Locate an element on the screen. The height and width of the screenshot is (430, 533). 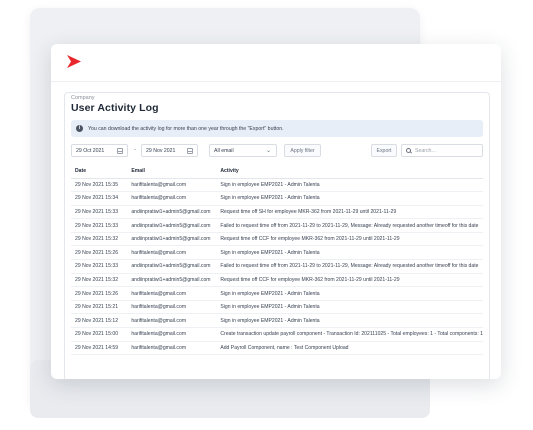
row-date: 29 Nov 2021 15:00 is located at coordinates (99, 334).